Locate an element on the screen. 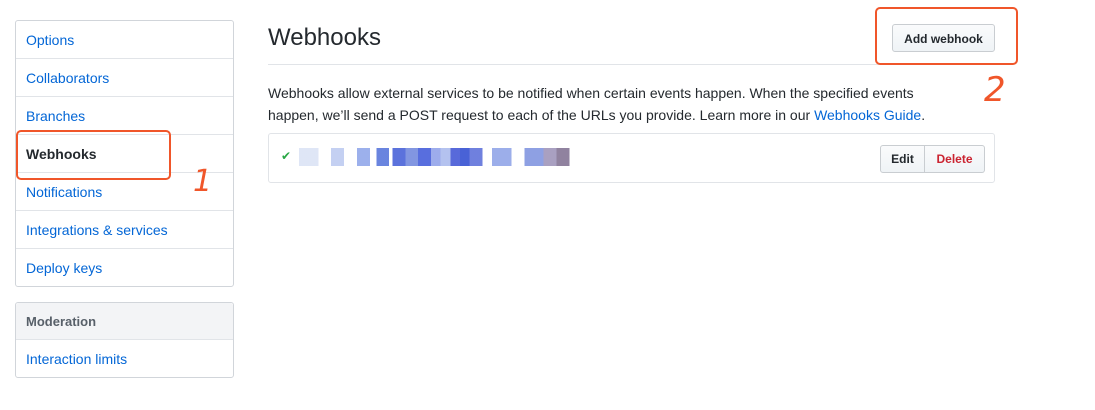 Image resolution: width=1095 pixels, height=410 pixels. sidebar-item-webhooks: Webhooks is located at coordinates (124, 154).